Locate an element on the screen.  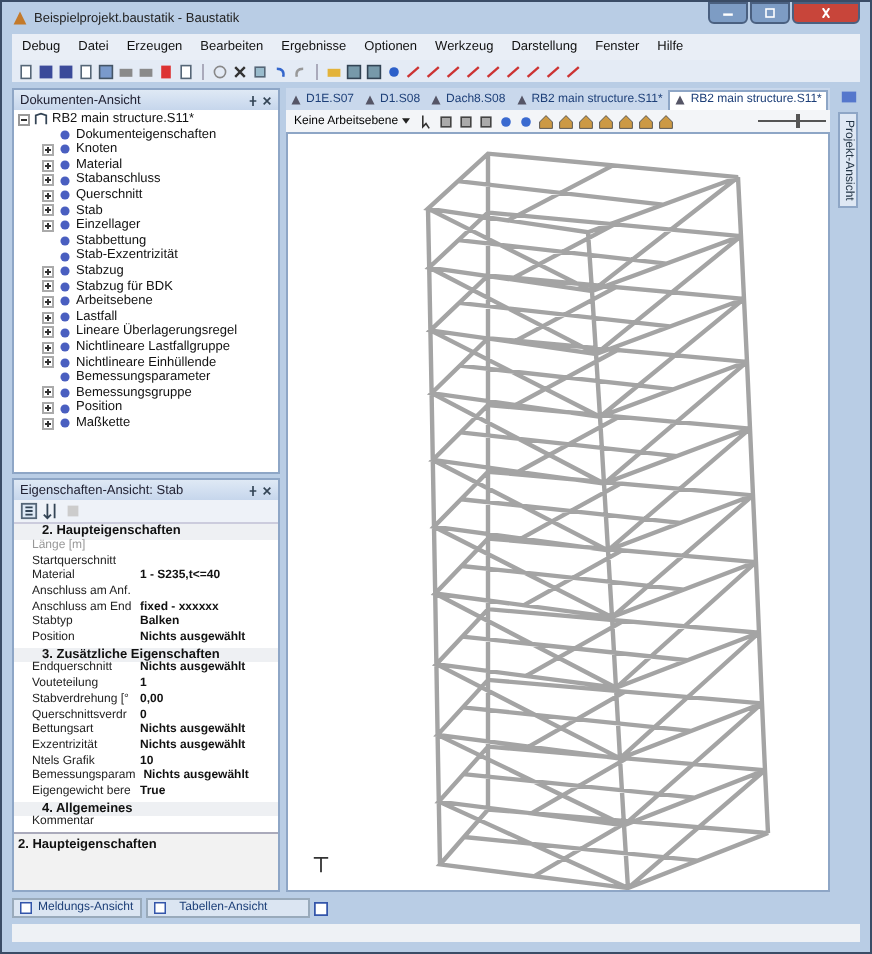
categorized-icon is located at coordinates (29, 511).